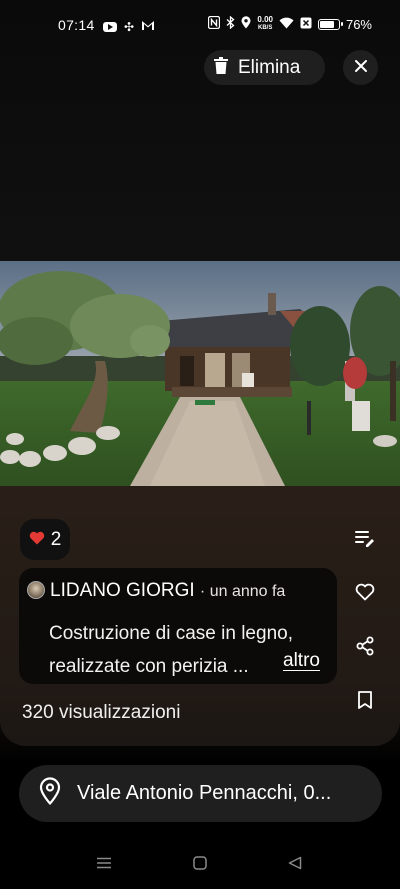  What do you see at coordinates (56, 539) in the screenshot?
I see `likes-count: 2` at bounding box center [56, 539].